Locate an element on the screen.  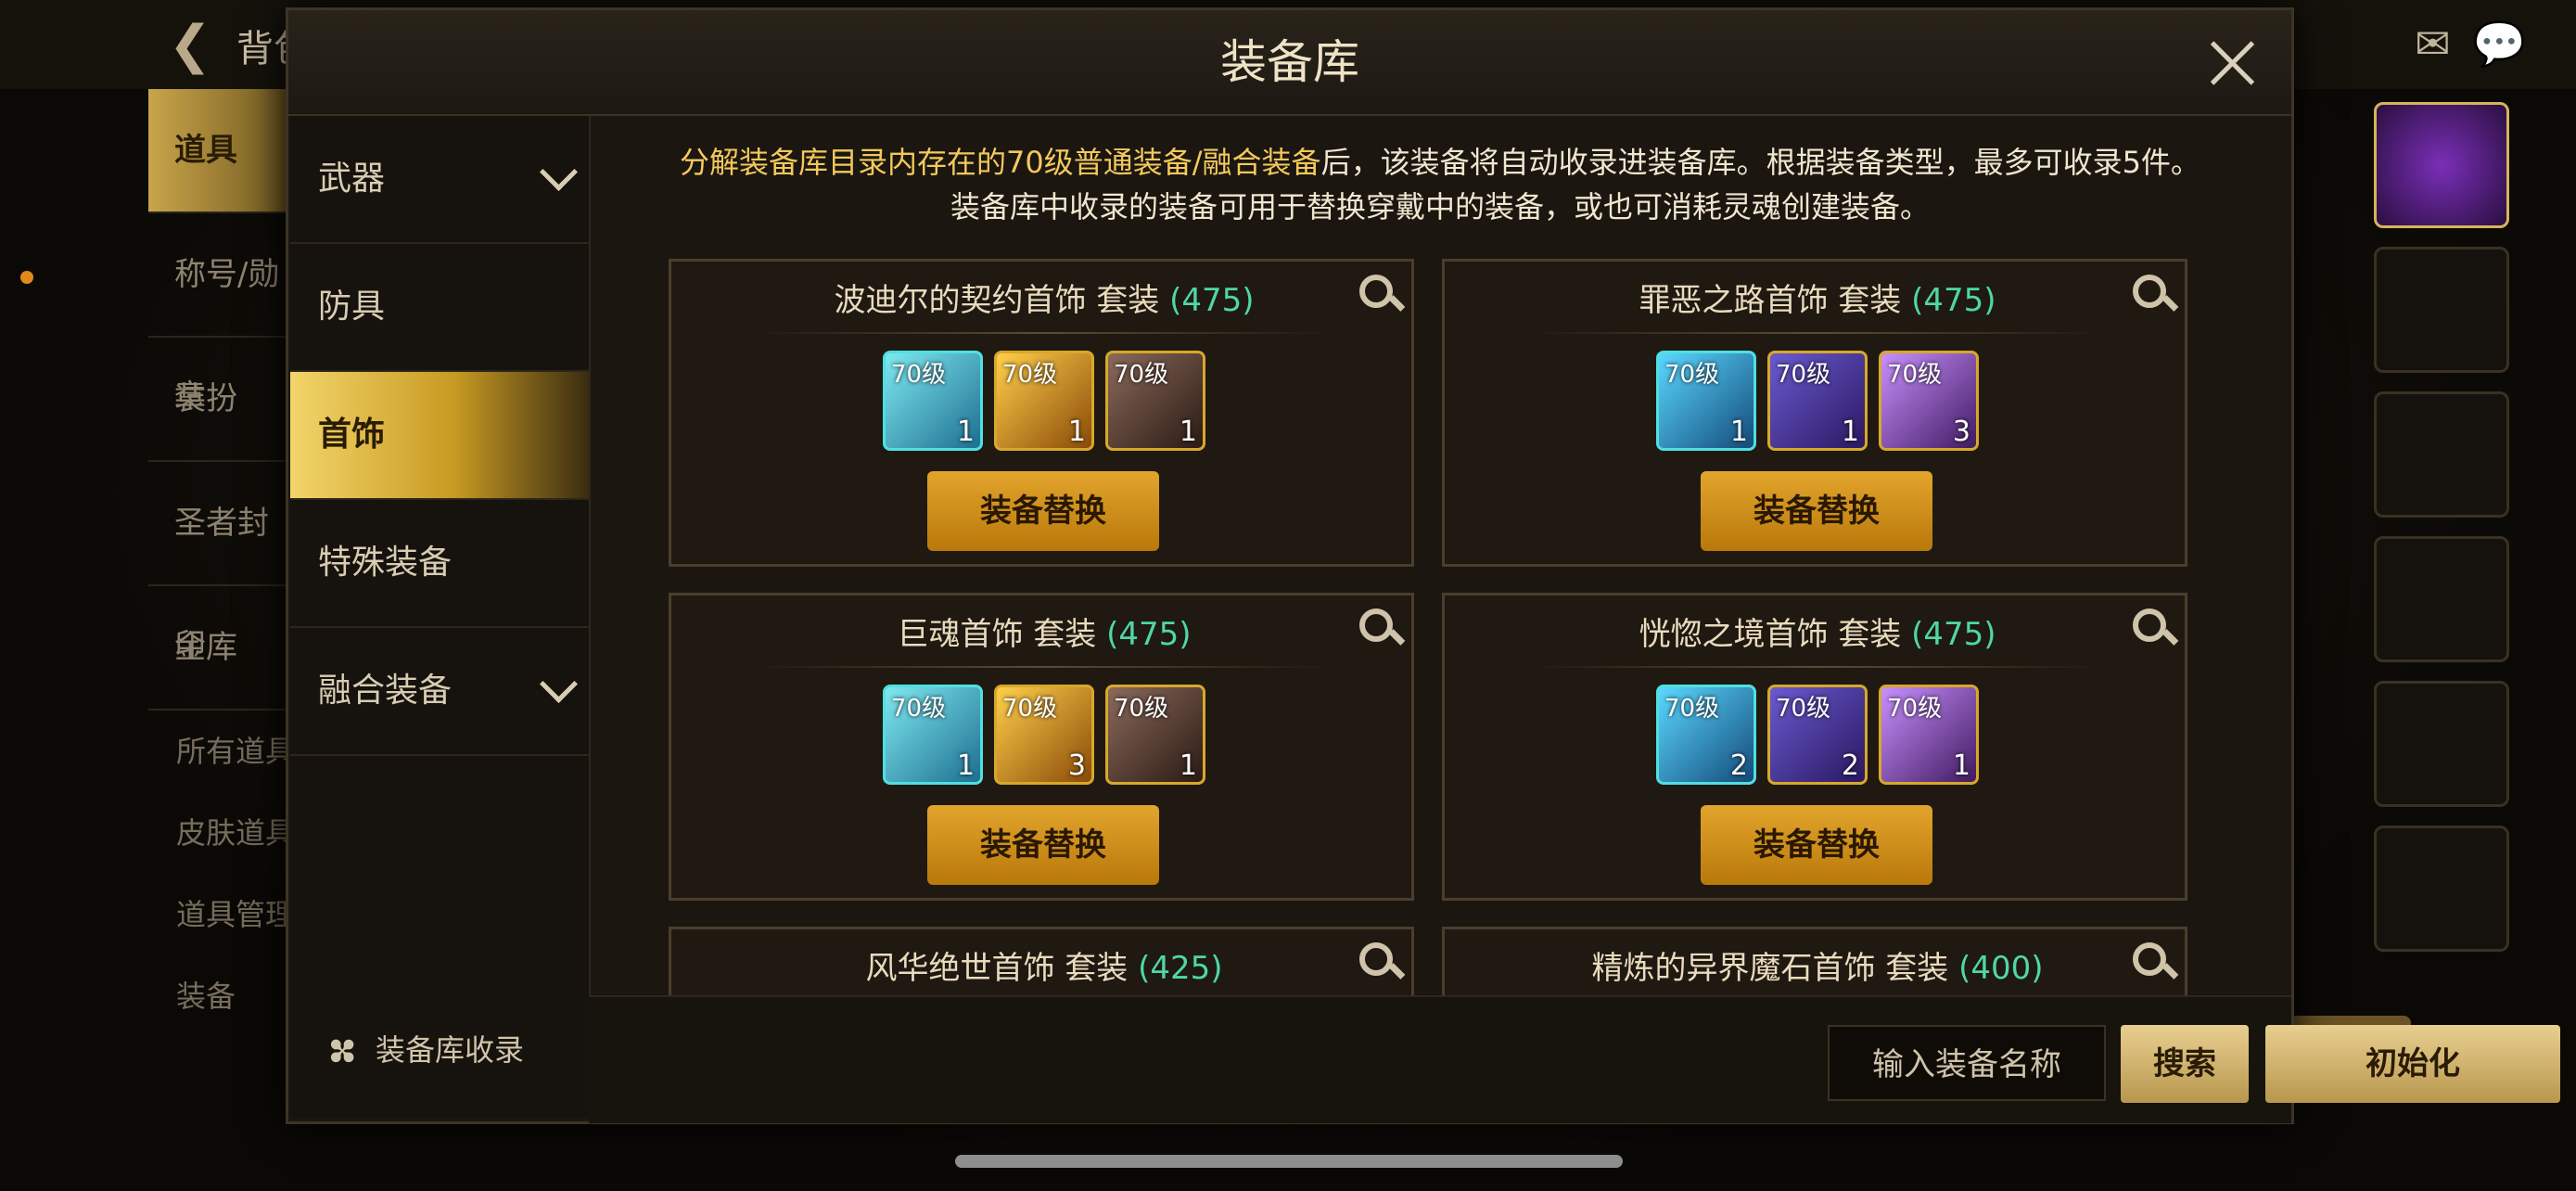
description-text: 后，该装备将自动收录进装备库。根据装备类型，最多可收录5件。 is located at coordinates (1760, 162).